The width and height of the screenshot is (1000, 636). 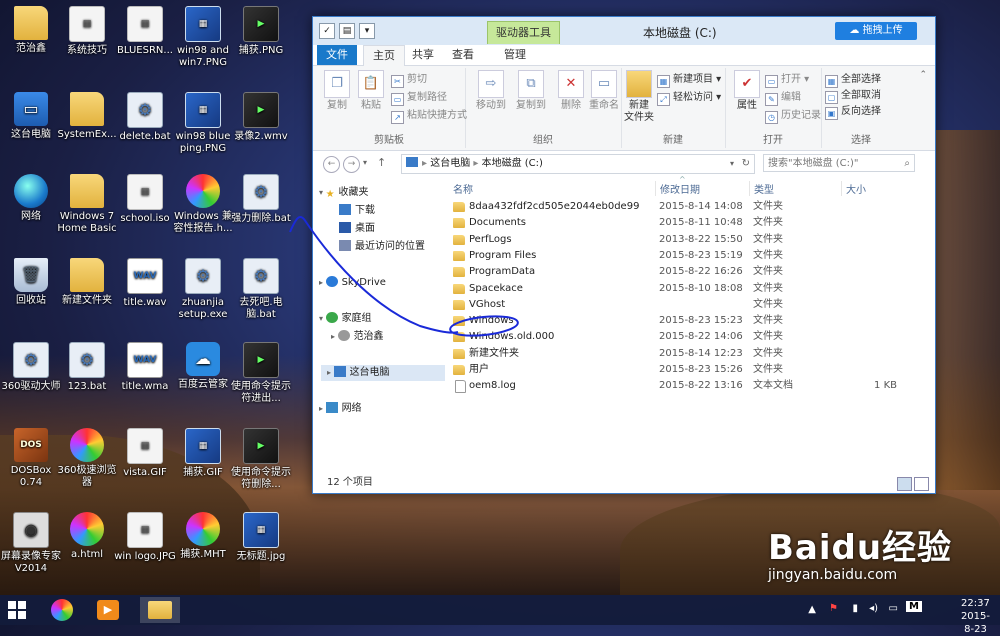 What do you see at coordinates (853, 188) in the screenshot?
I see `column-header-size: 大小` at bounding box center [853, 188].